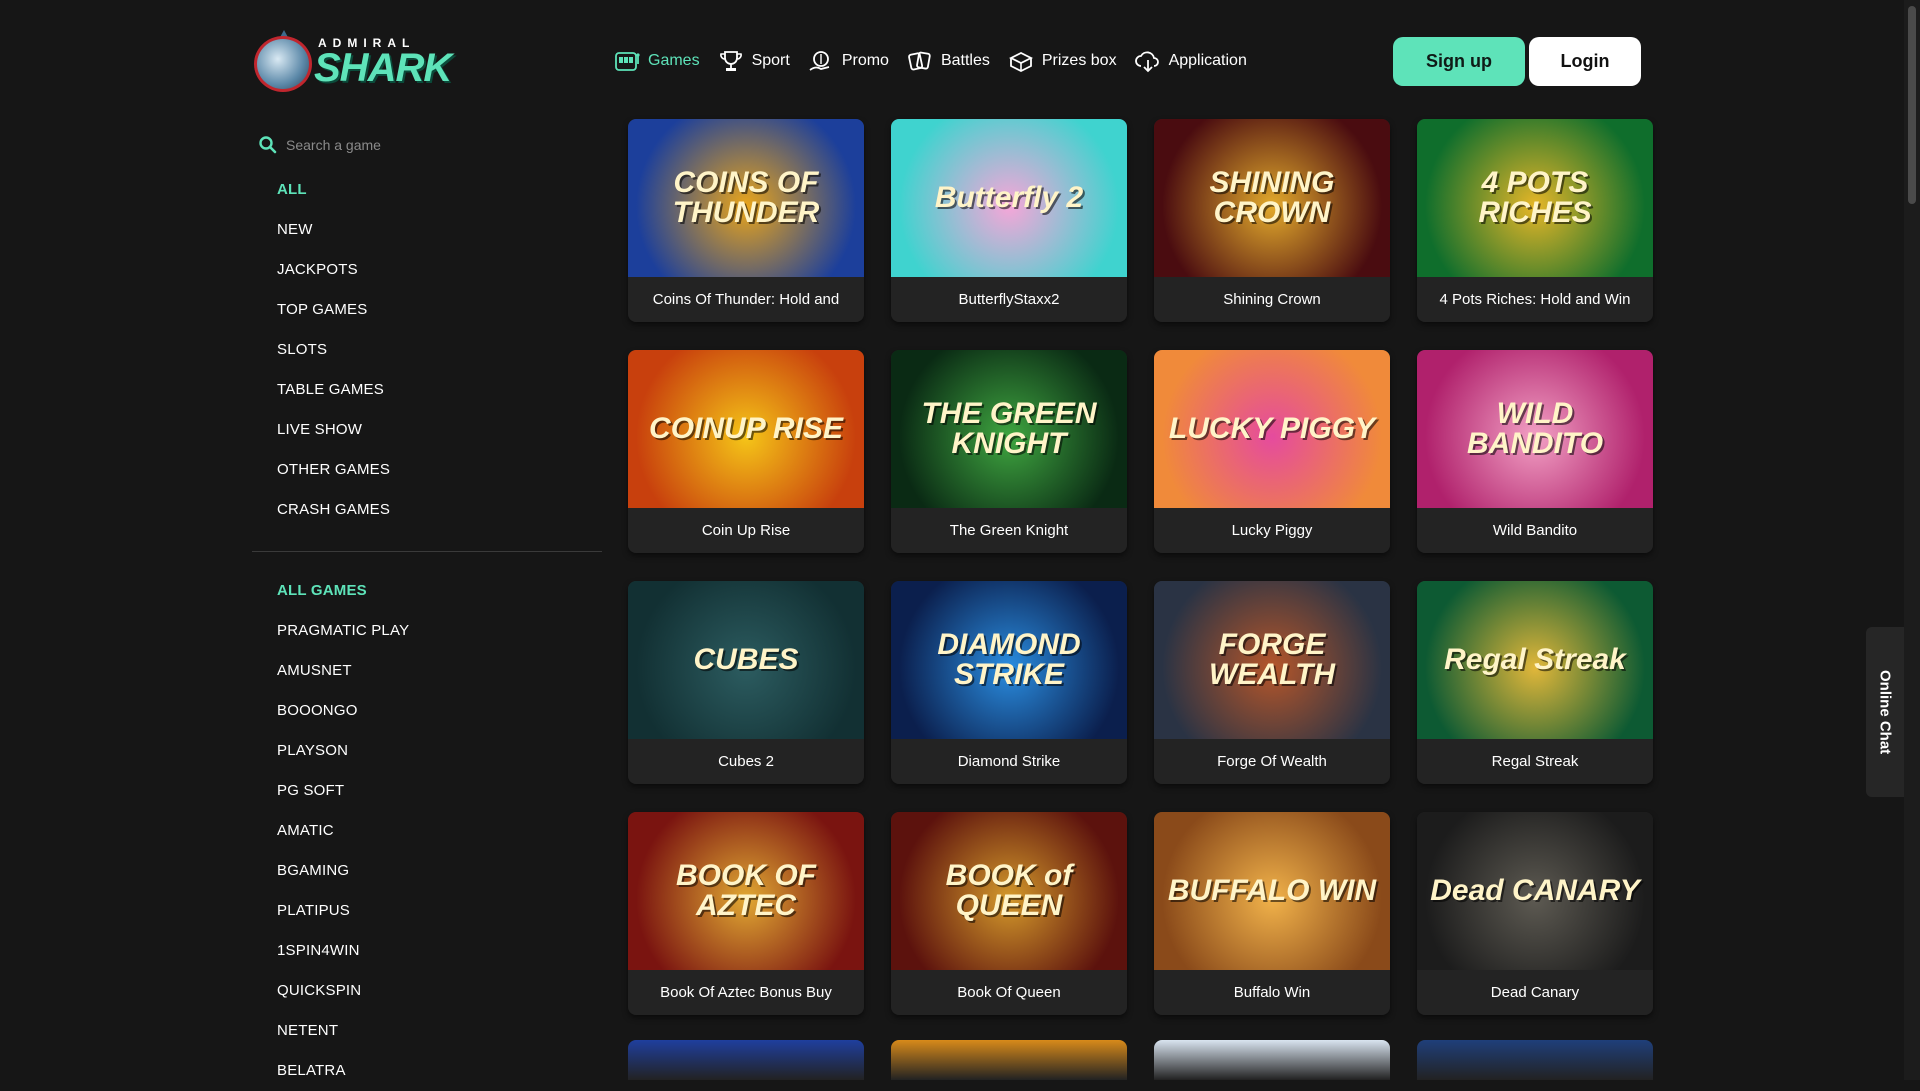  What do you see at coordinates (656, 61) in the screenshot?
I see `nav-item-games: Games` at bounding box center [656, 61].